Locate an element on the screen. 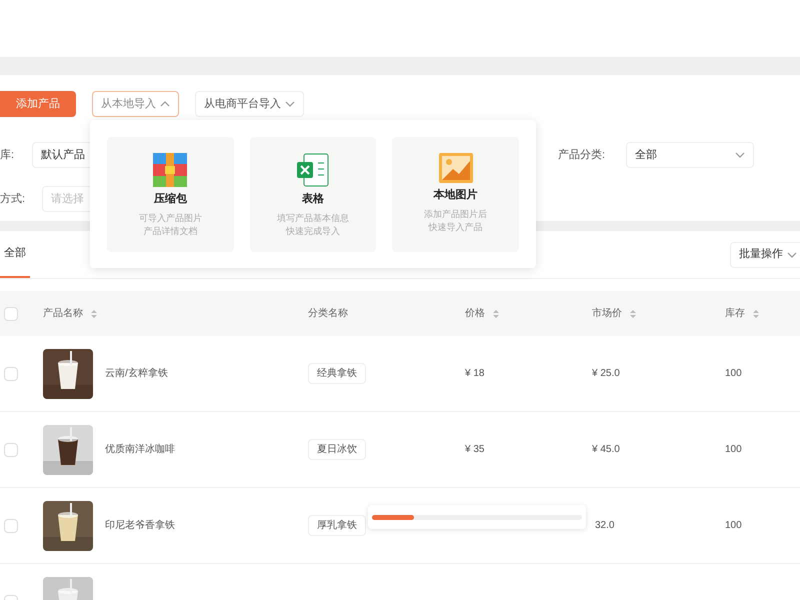  category-tag: 经典拿铁 is located at coordinates (337, 373).